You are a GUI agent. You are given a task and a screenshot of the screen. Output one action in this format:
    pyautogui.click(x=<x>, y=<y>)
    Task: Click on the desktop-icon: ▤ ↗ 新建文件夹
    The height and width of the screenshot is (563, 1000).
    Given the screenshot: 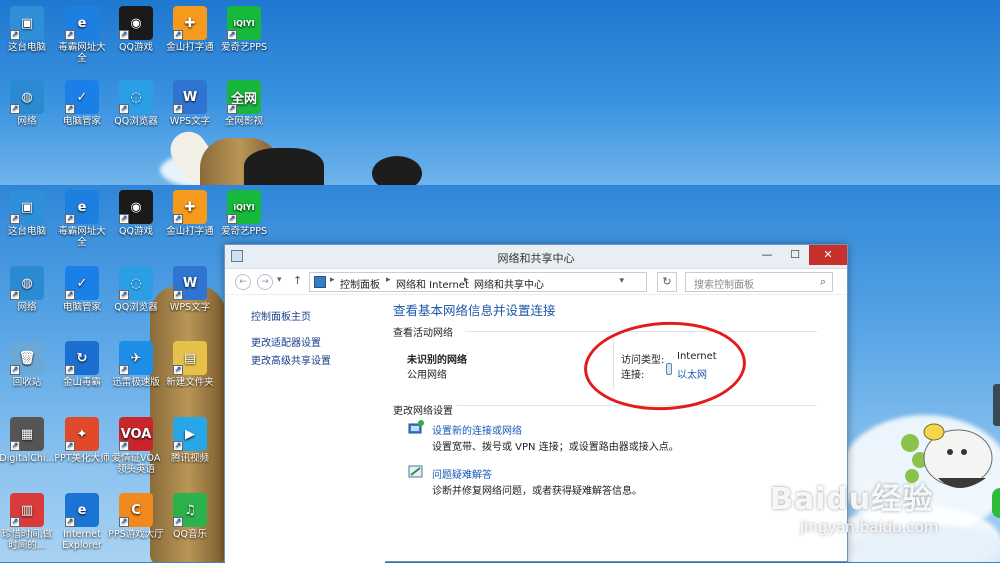 What is the action you would take?
    pyautogui.click(x=190, y=364)
    